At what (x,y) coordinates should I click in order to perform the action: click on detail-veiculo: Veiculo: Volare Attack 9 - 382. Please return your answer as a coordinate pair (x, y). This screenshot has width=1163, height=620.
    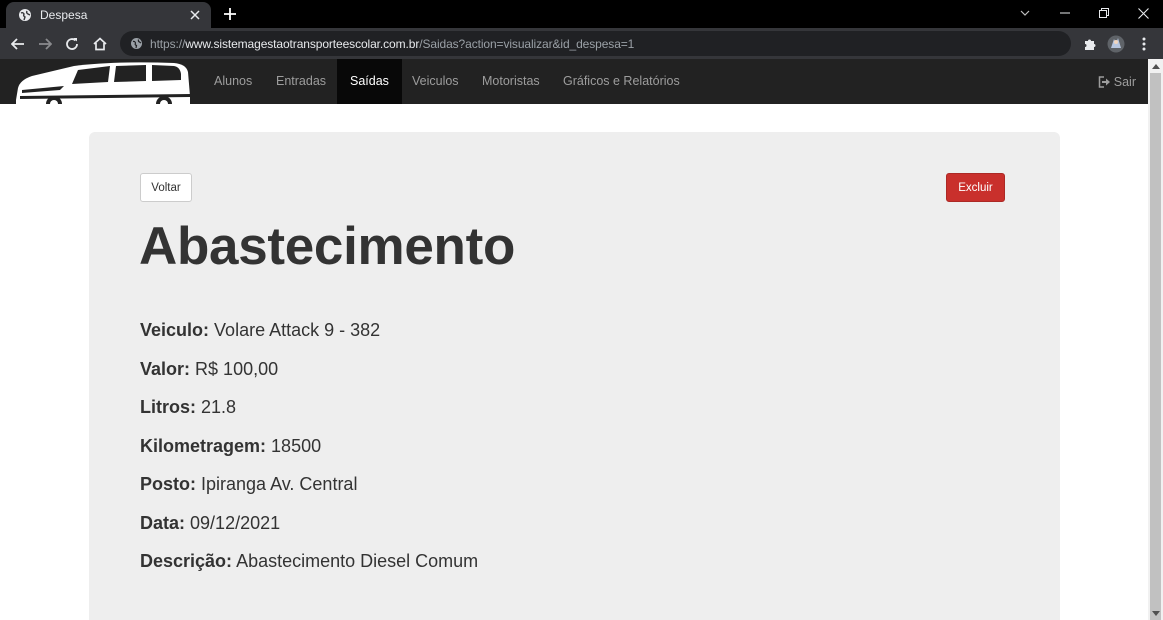
    Looking at the image, I should click on (309, 339).